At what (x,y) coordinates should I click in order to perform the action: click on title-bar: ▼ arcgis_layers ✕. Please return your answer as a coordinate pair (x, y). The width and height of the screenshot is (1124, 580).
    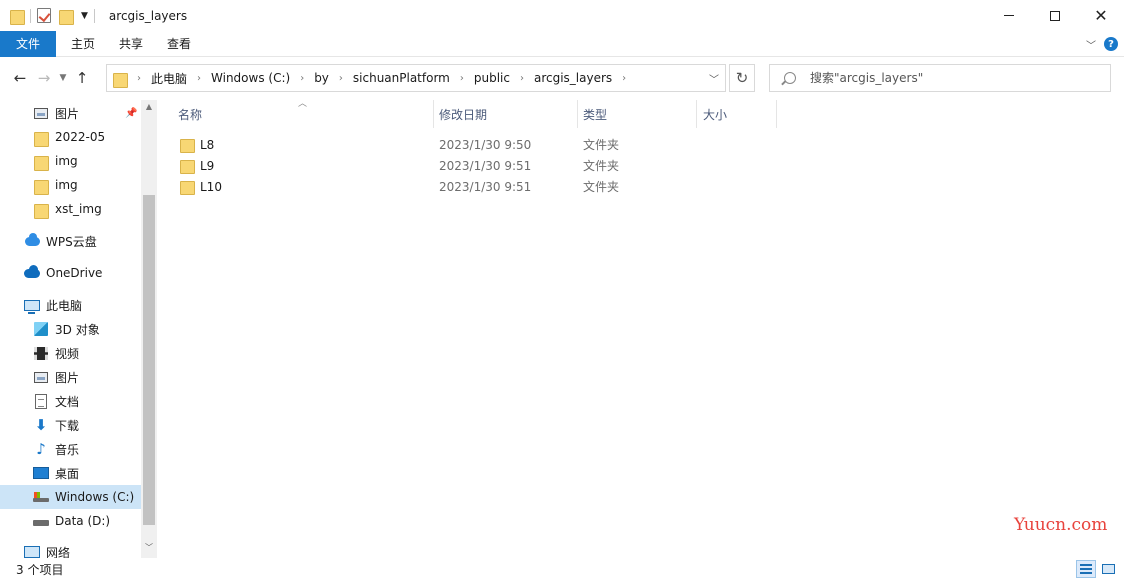
    Looking at the image, I should click on (562, 15).